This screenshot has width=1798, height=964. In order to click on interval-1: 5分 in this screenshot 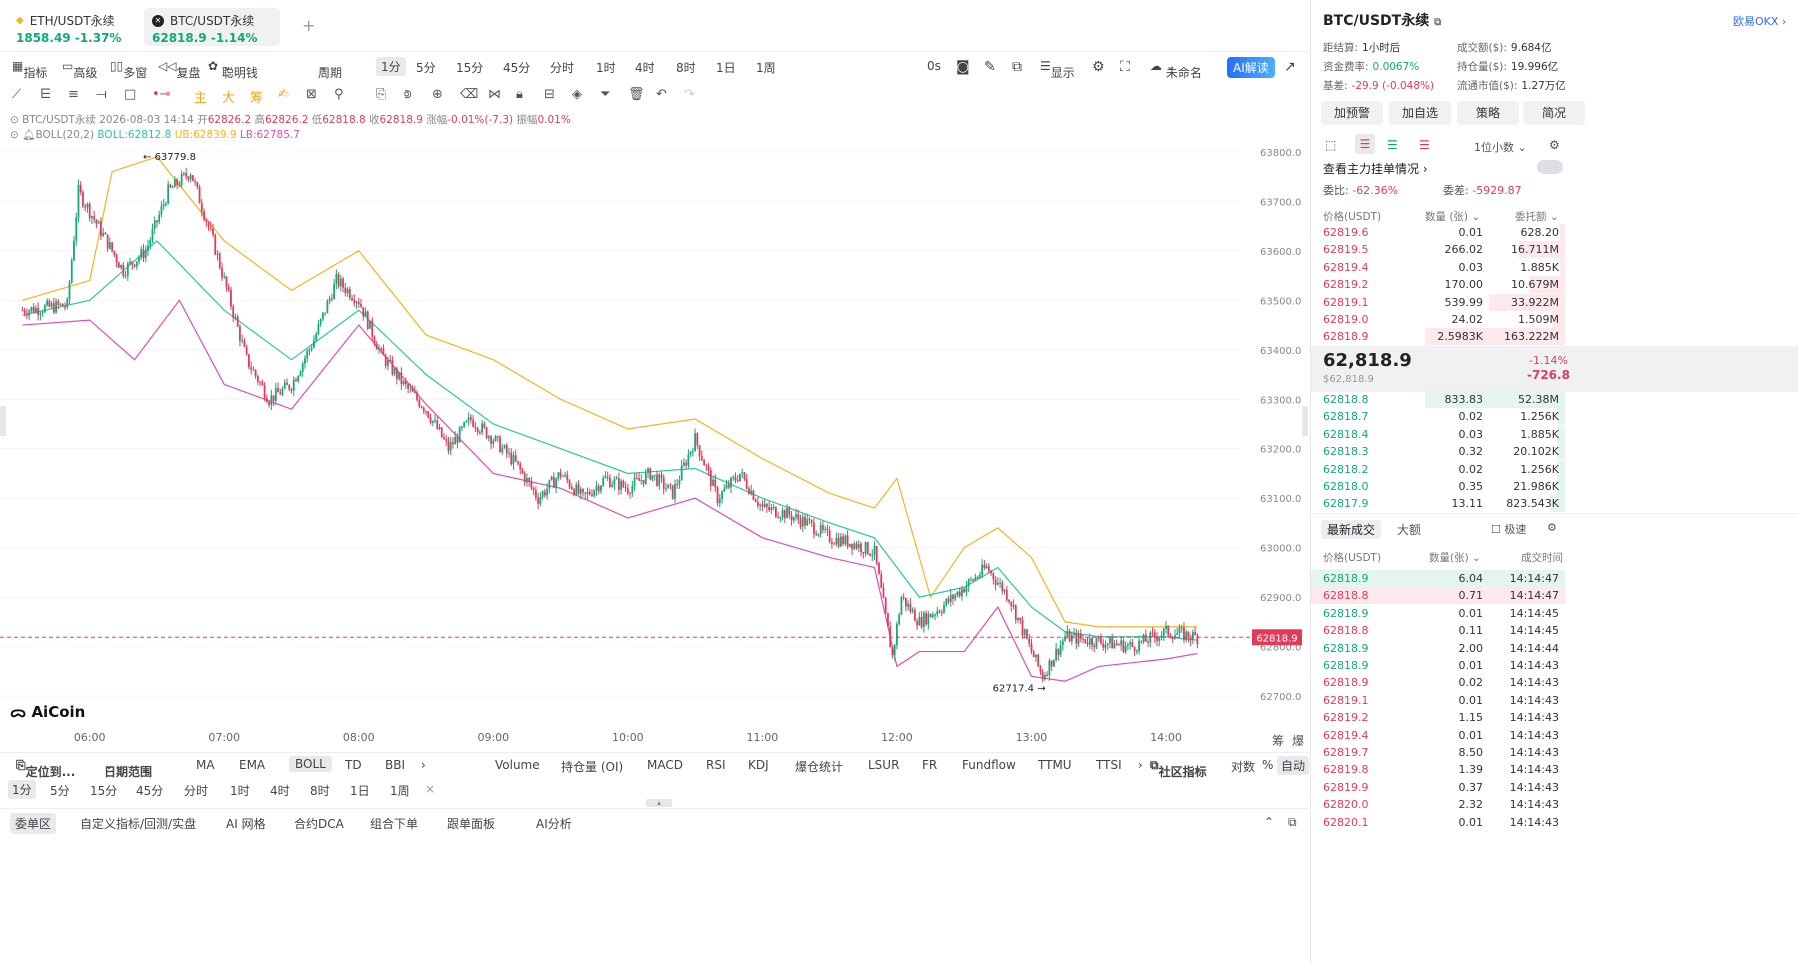, I will do `click(426, 67)`.